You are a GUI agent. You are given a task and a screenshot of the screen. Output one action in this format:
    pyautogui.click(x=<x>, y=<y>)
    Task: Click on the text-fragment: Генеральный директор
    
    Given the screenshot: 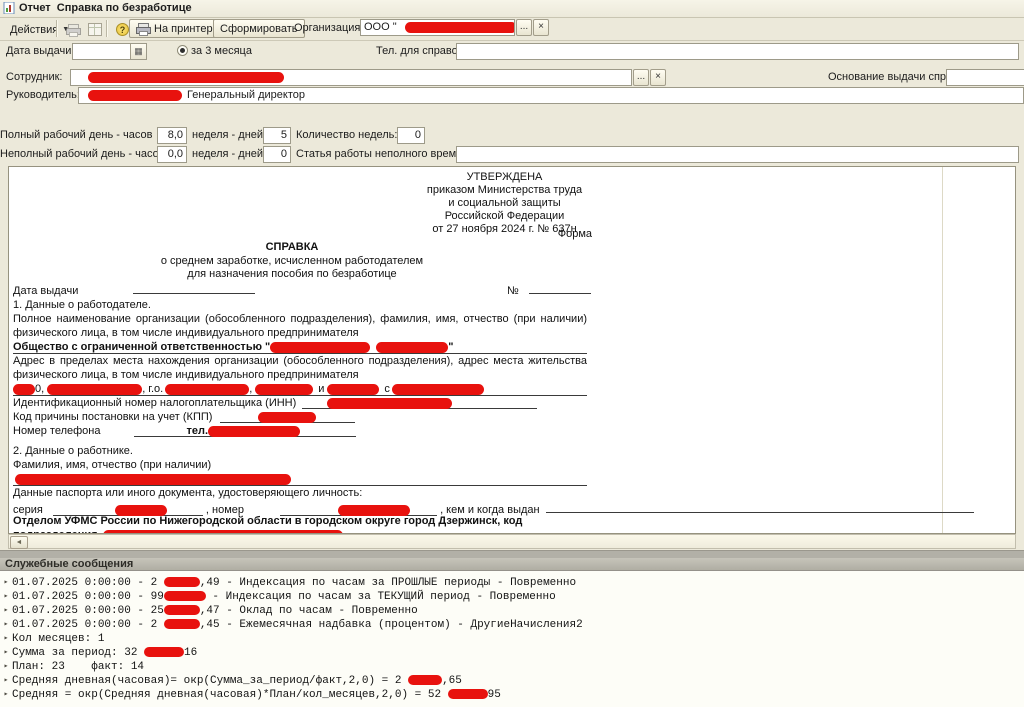 What is the action you would take?
    pyautogui.click(x=246, y=95)
    